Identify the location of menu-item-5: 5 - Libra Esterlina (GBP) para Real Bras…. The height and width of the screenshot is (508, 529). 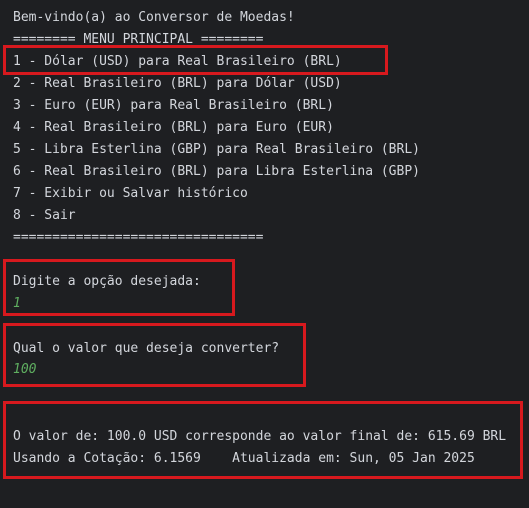
(216, 149).